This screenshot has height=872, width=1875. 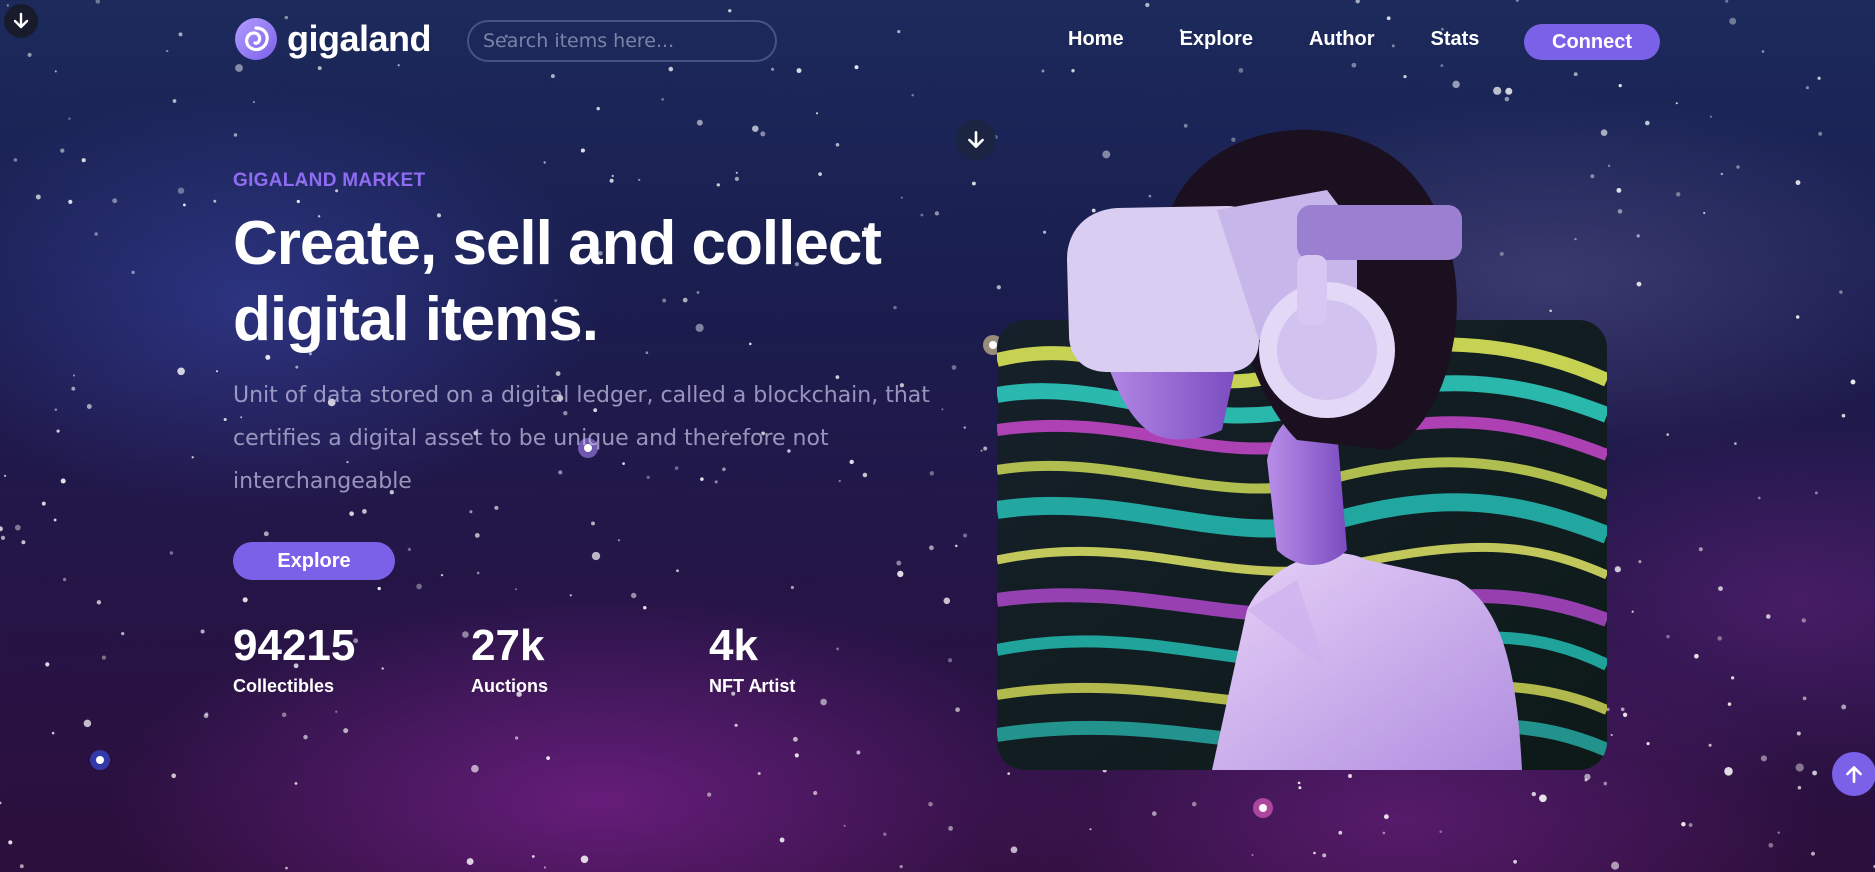 What do you see at coordinates (819, 658) in the screenshot?
I see `stat-nft-artist: 4k NFT Artist` at bounding box center [819, 658].